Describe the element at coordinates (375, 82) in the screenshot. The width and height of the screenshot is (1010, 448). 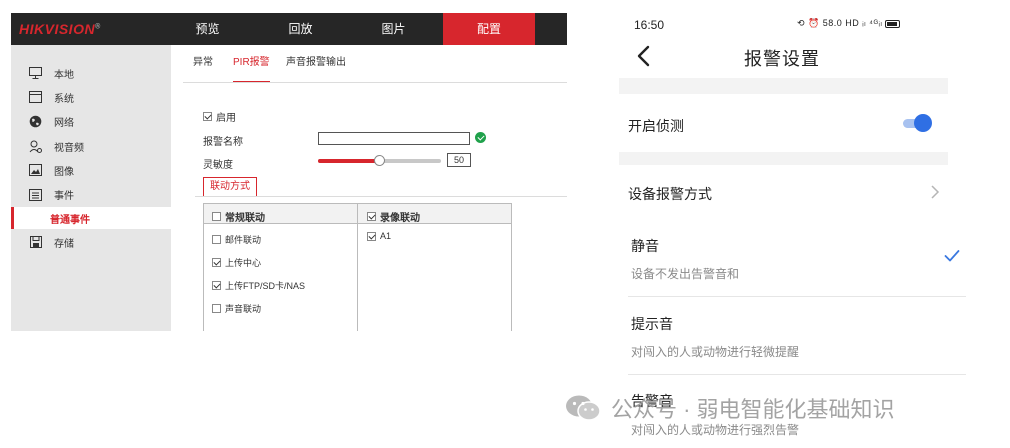
I see `subtab-divider` at that location.